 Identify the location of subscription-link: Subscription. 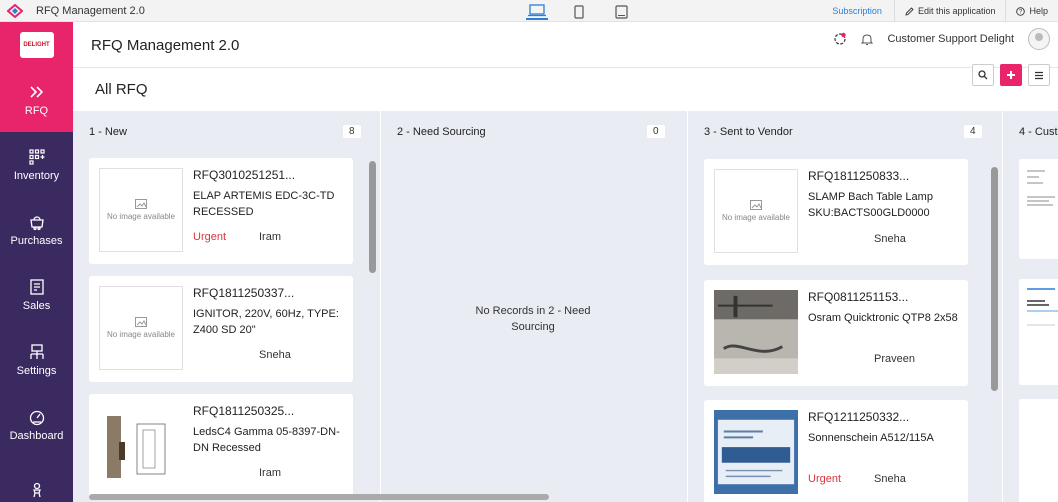
(857, 11).